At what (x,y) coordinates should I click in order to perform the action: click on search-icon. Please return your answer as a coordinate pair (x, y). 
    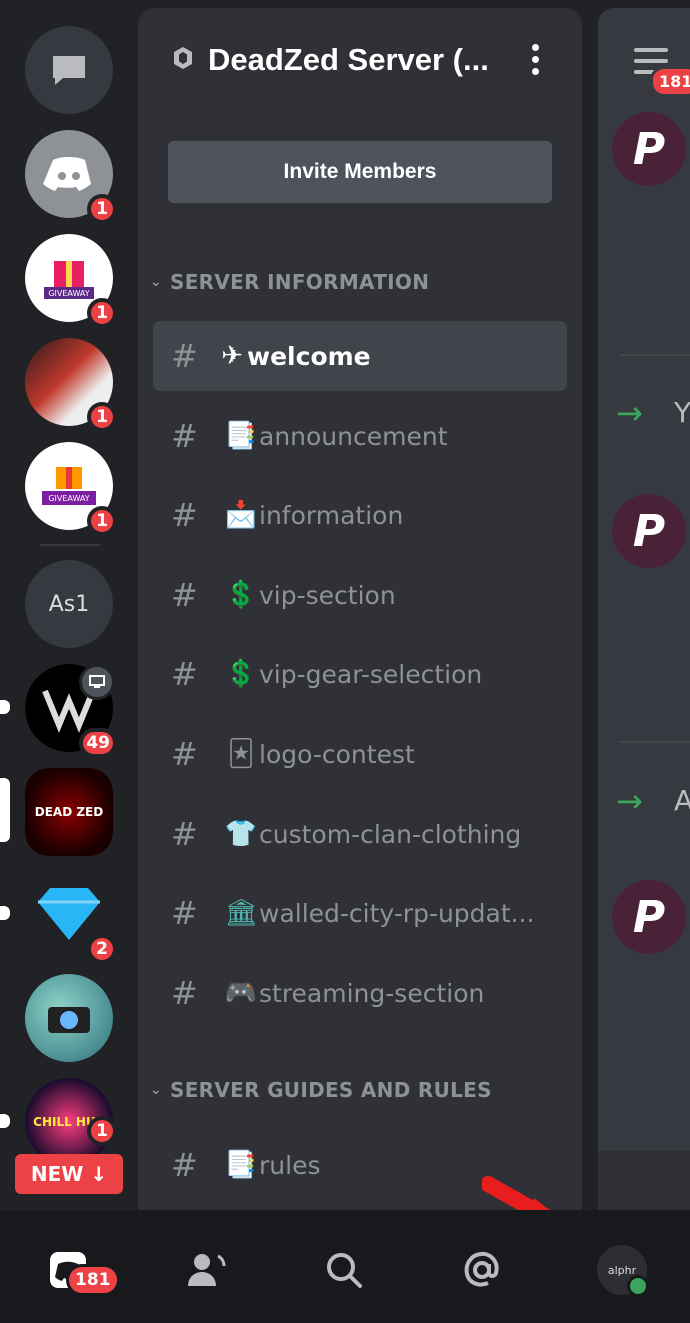
    Looking at the image, I should click on (344, 1270).